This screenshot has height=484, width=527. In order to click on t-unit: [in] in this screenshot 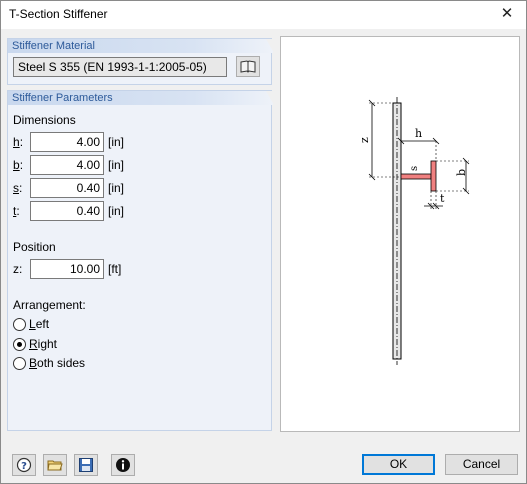, I will do `click(116, 211)`.